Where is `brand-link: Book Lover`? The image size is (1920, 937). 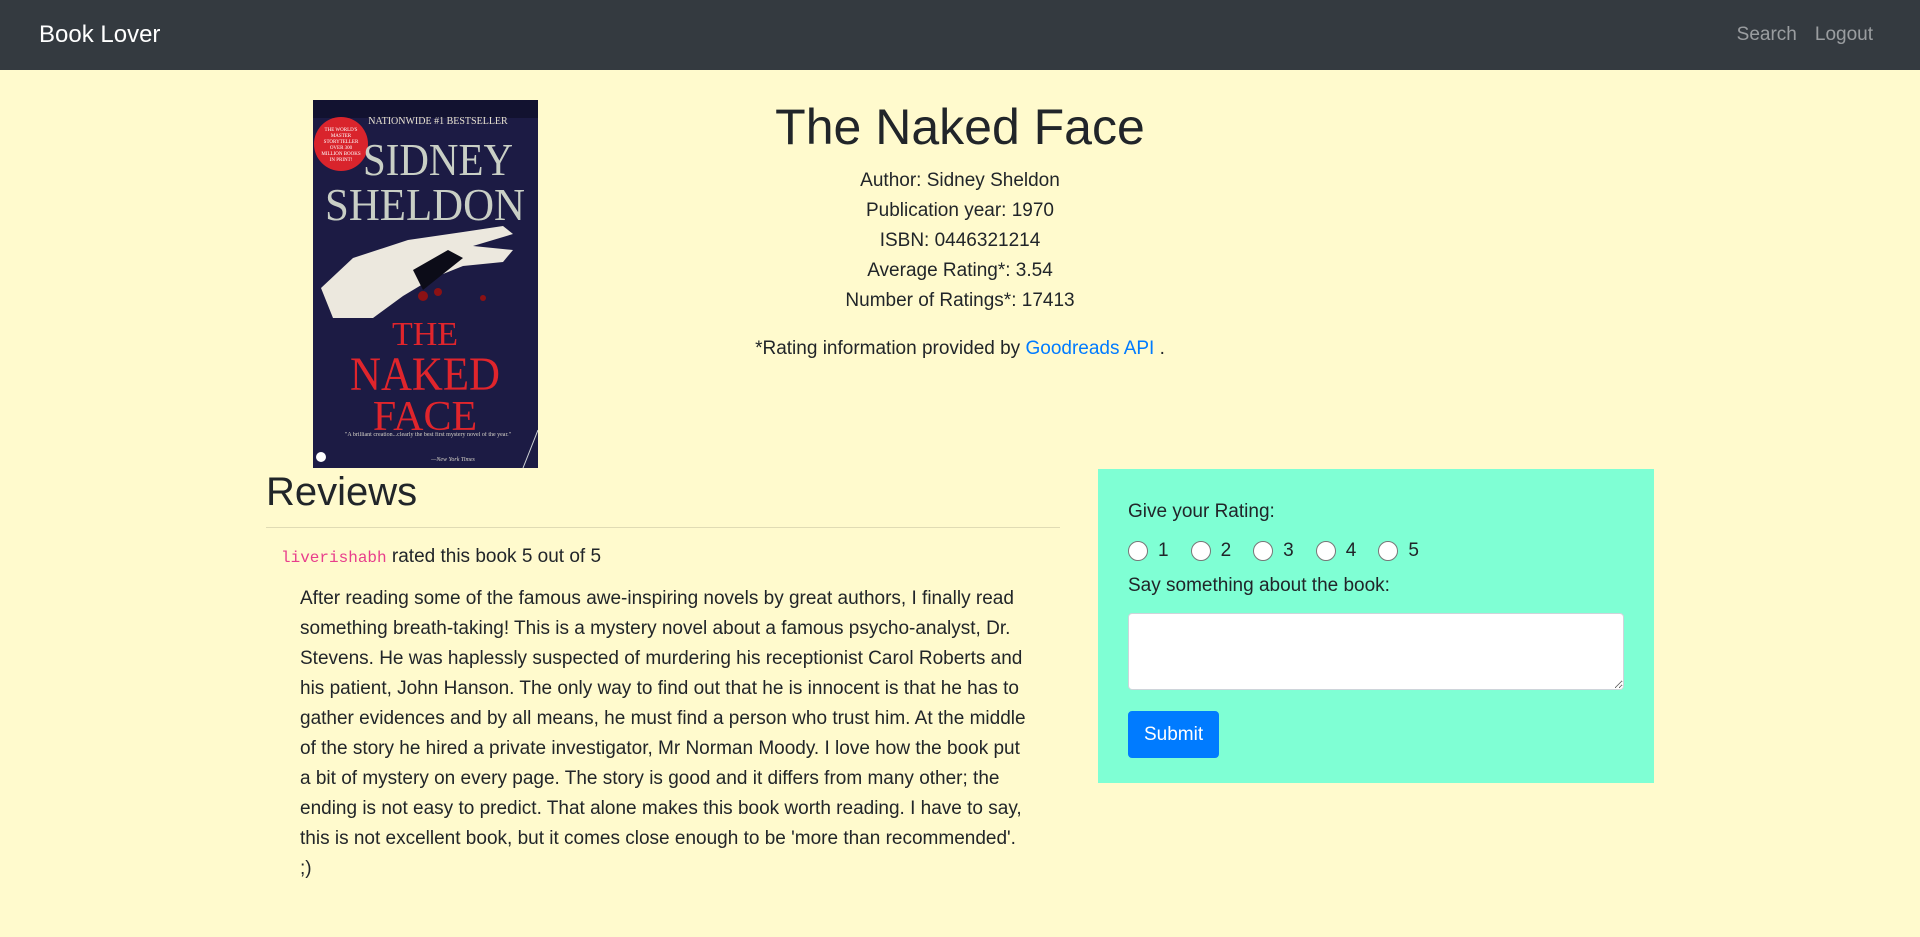 brand-link: Book Lover is located at coordinates (99, 35).